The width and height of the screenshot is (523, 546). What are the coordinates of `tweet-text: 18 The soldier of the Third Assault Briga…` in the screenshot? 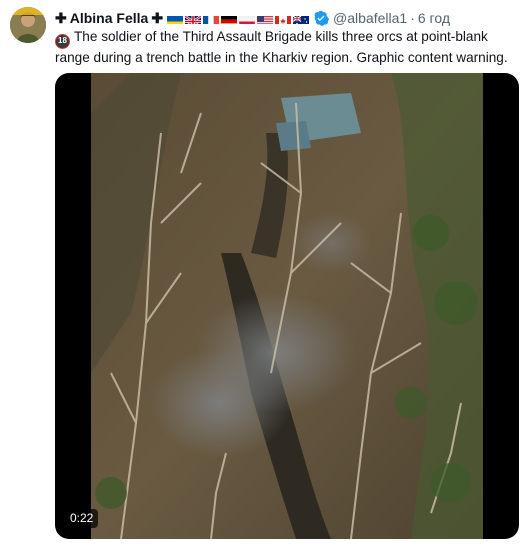 It's located at (287, 47).